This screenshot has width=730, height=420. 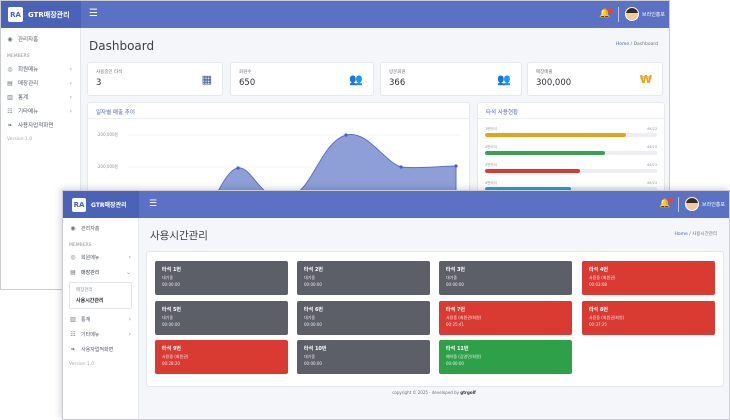 I want to click on page-title: 사용시간관리, so click(x=179, y=236).